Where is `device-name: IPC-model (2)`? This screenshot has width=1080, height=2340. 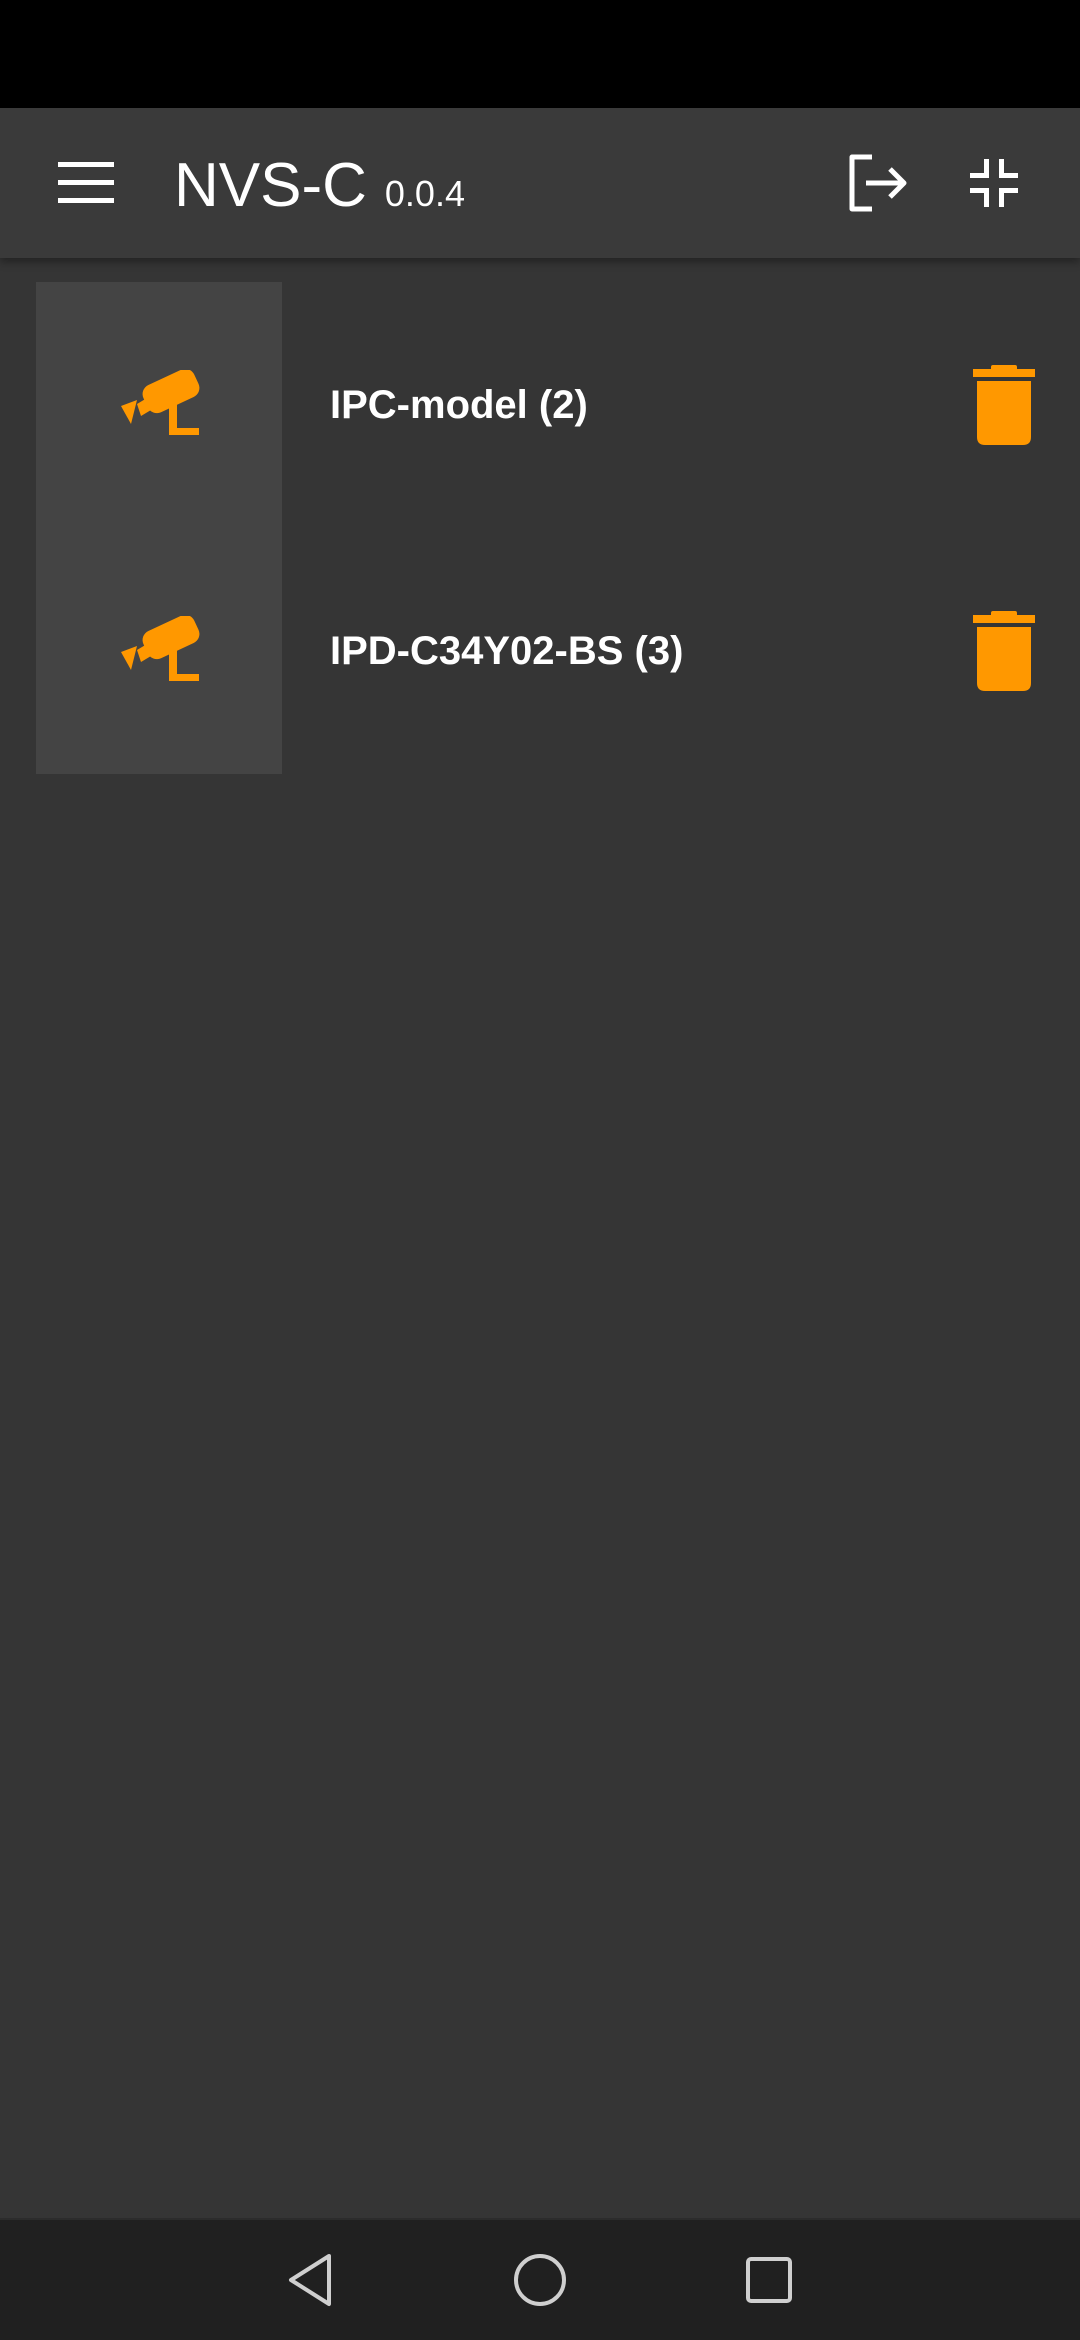 device-name: IPC-model (2) is located at coordinates (459, 404).